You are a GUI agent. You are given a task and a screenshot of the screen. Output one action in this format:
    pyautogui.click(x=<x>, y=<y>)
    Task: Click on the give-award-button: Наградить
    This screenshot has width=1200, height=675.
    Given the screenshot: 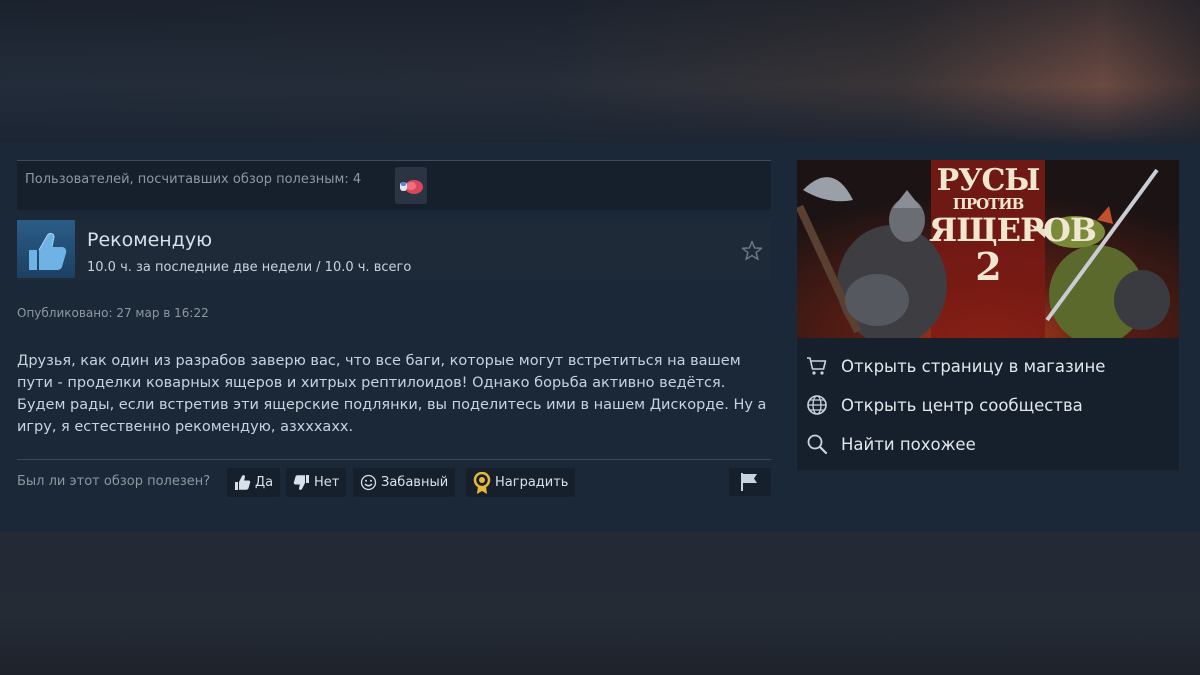 What is the action you would take?
    pyautogui.click(x=521, y=482)
    